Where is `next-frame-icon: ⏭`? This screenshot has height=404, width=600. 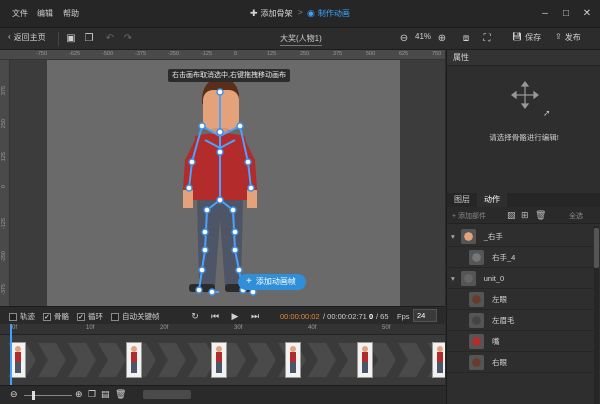
next-frame-icon: ⏭ is located at coordinates (255, 316).